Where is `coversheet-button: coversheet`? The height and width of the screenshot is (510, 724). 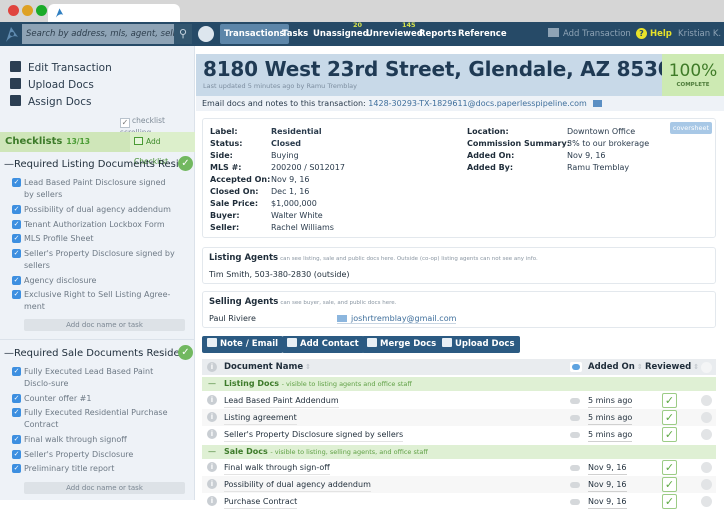 coversheet-button: coversheet is located at coordinates (690, 128).